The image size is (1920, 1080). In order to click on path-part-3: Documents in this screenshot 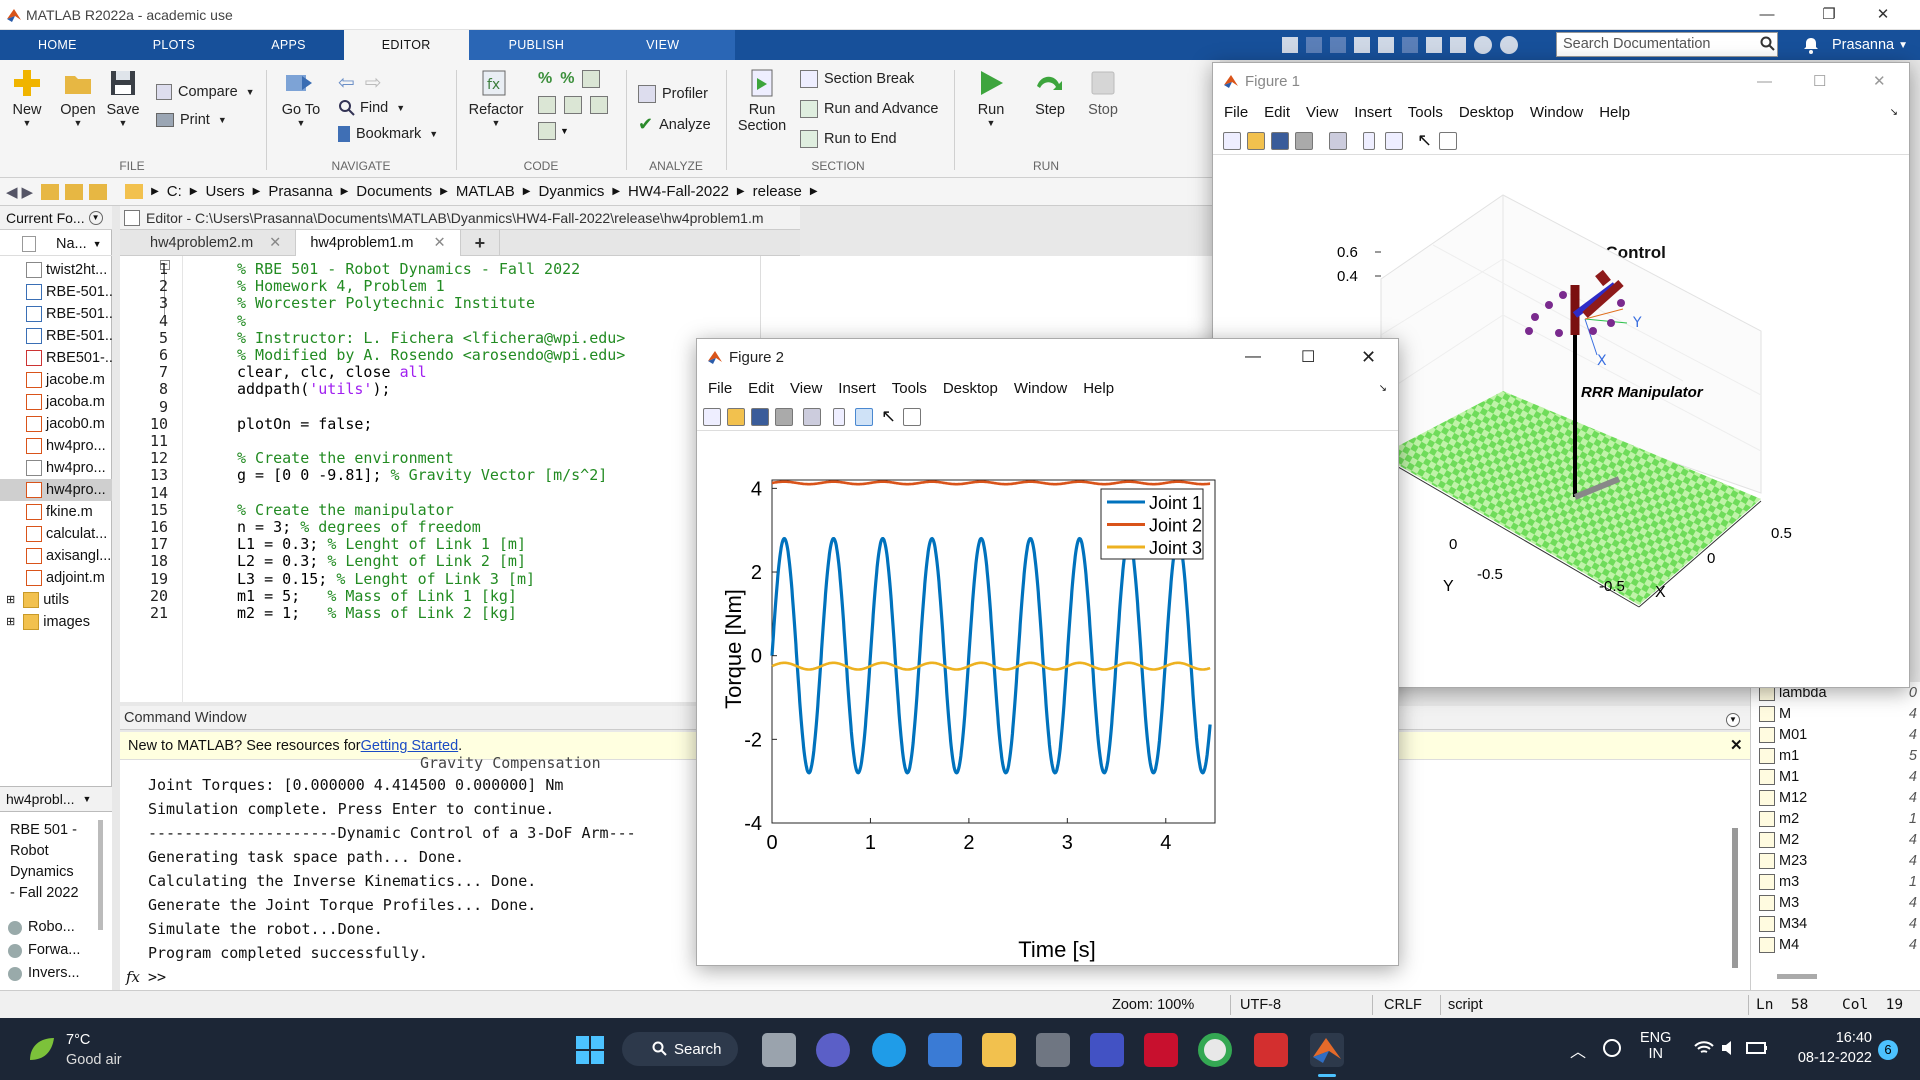, I will do `click(394, 191)`.